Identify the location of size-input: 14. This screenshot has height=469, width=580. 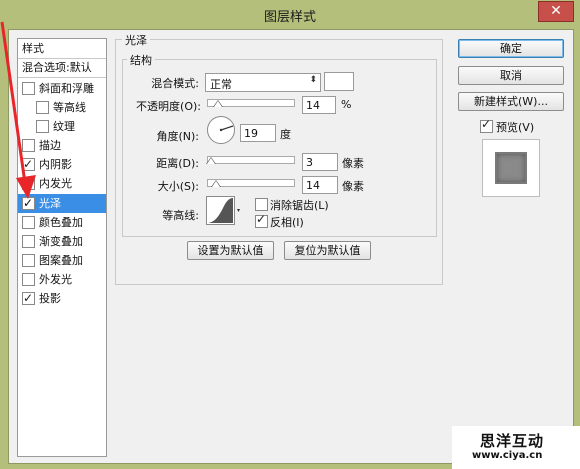
(320, 185).